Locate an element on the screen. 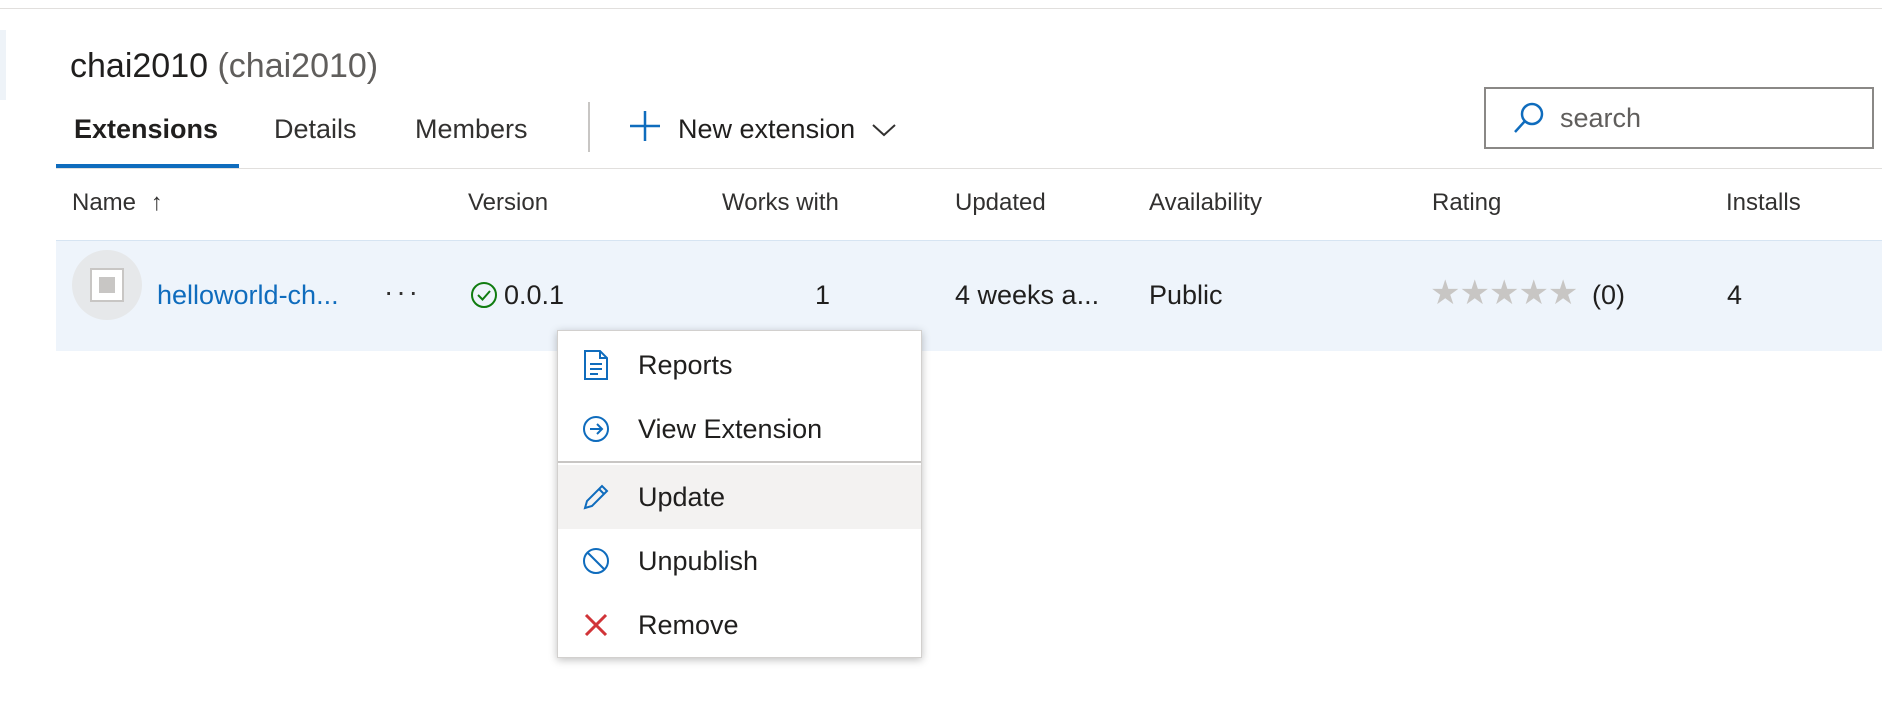 Image resolution: width=1882 pixels, height=702 pixels. left-panel-edge is located at coordinates (3, 65).